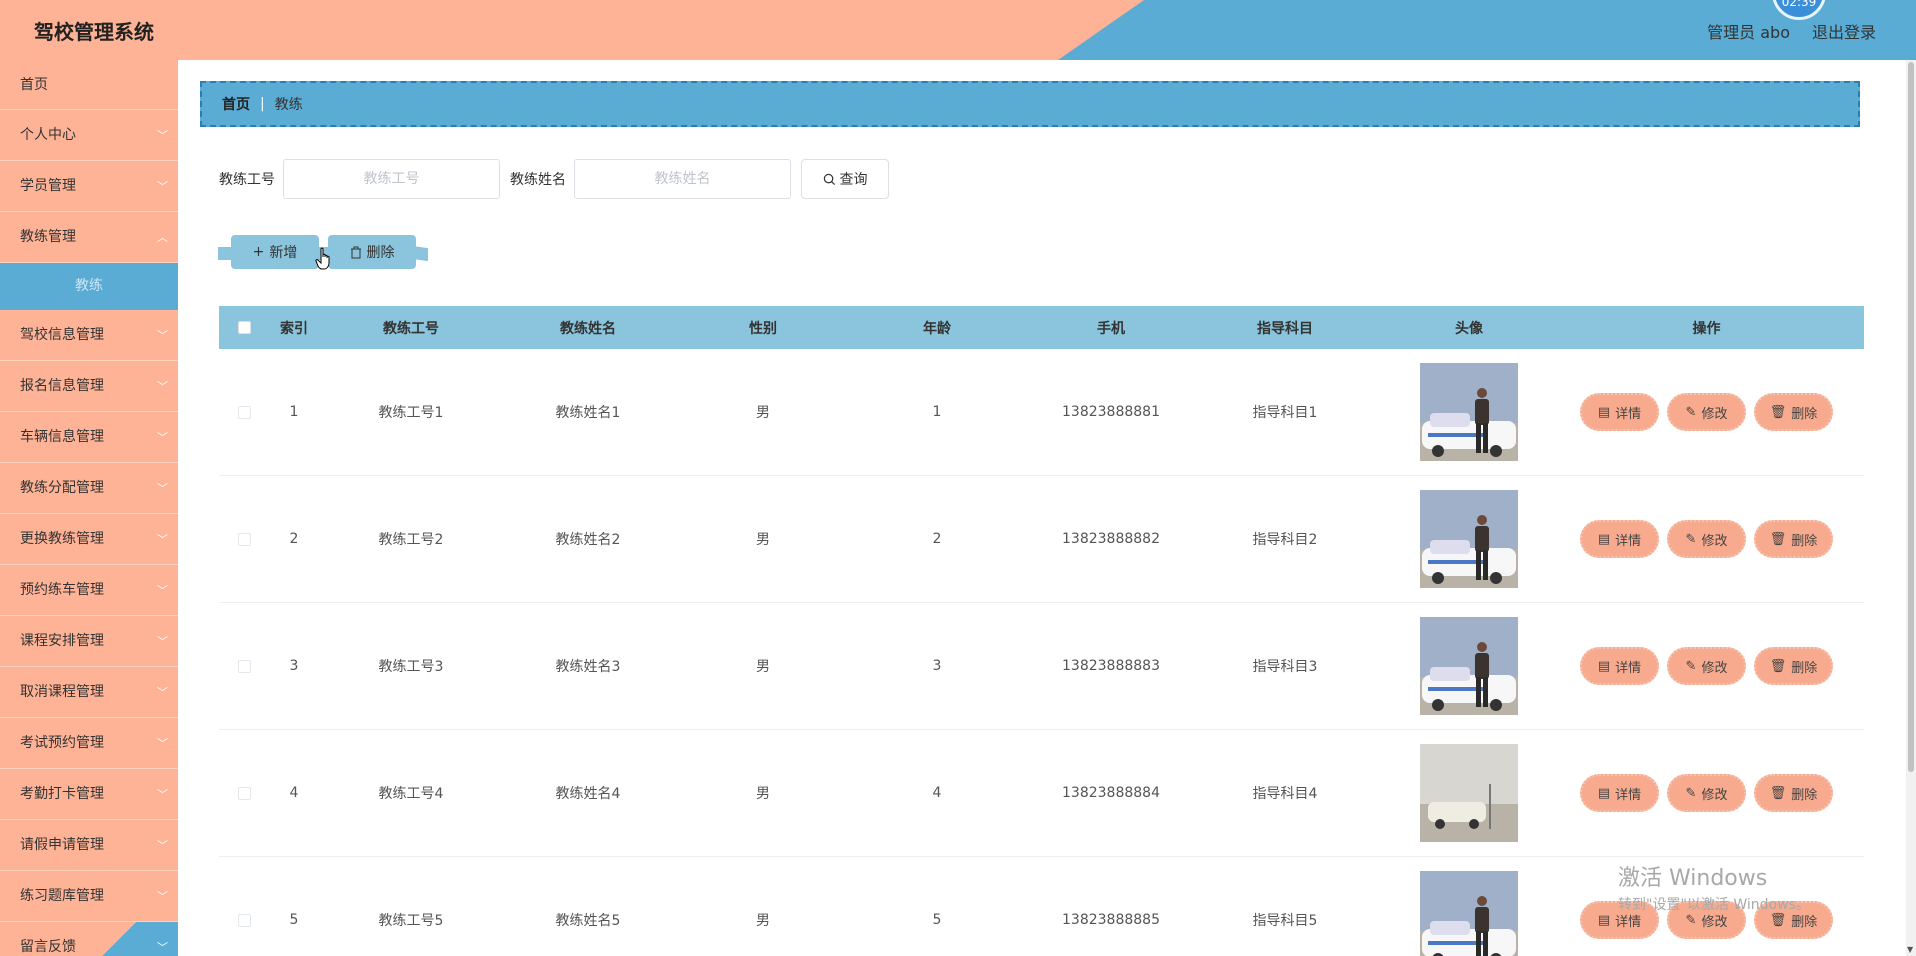  I want to click on breadcrumb-home: 首页, so click(236, 104).